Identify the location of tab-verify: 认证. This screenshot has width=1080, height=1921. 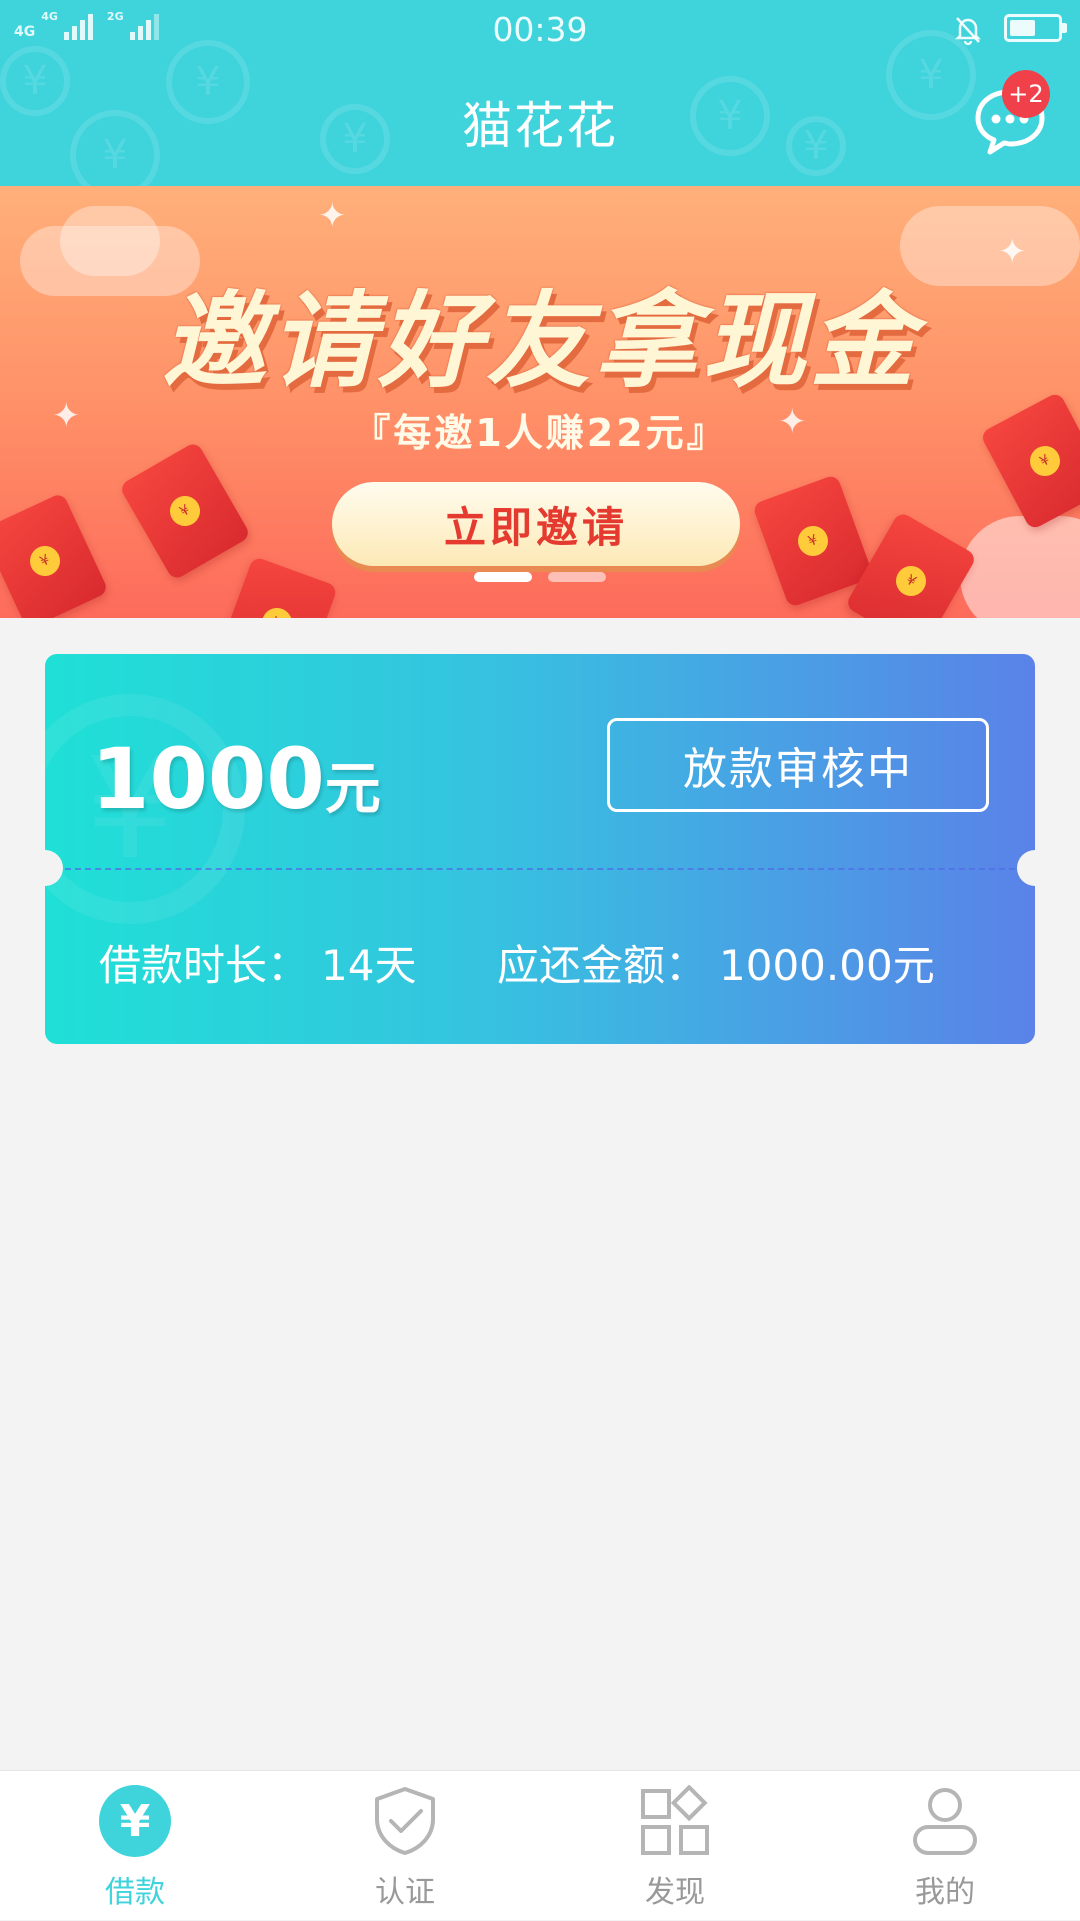
(405, 1846).